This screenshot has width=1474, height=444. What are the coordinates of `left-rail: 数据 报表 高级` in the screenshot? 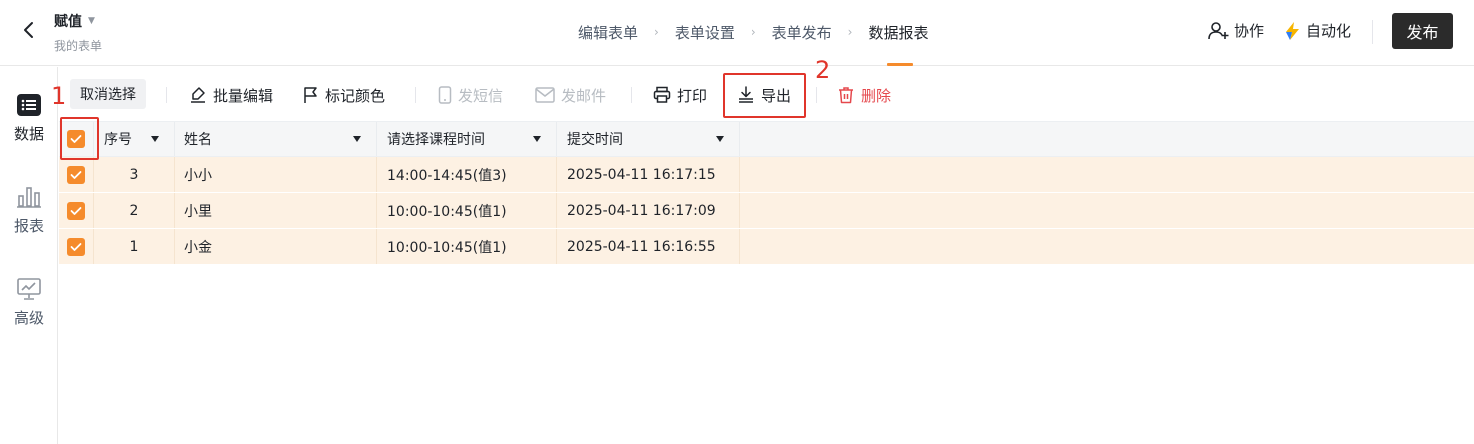 It's located at (29, 255).